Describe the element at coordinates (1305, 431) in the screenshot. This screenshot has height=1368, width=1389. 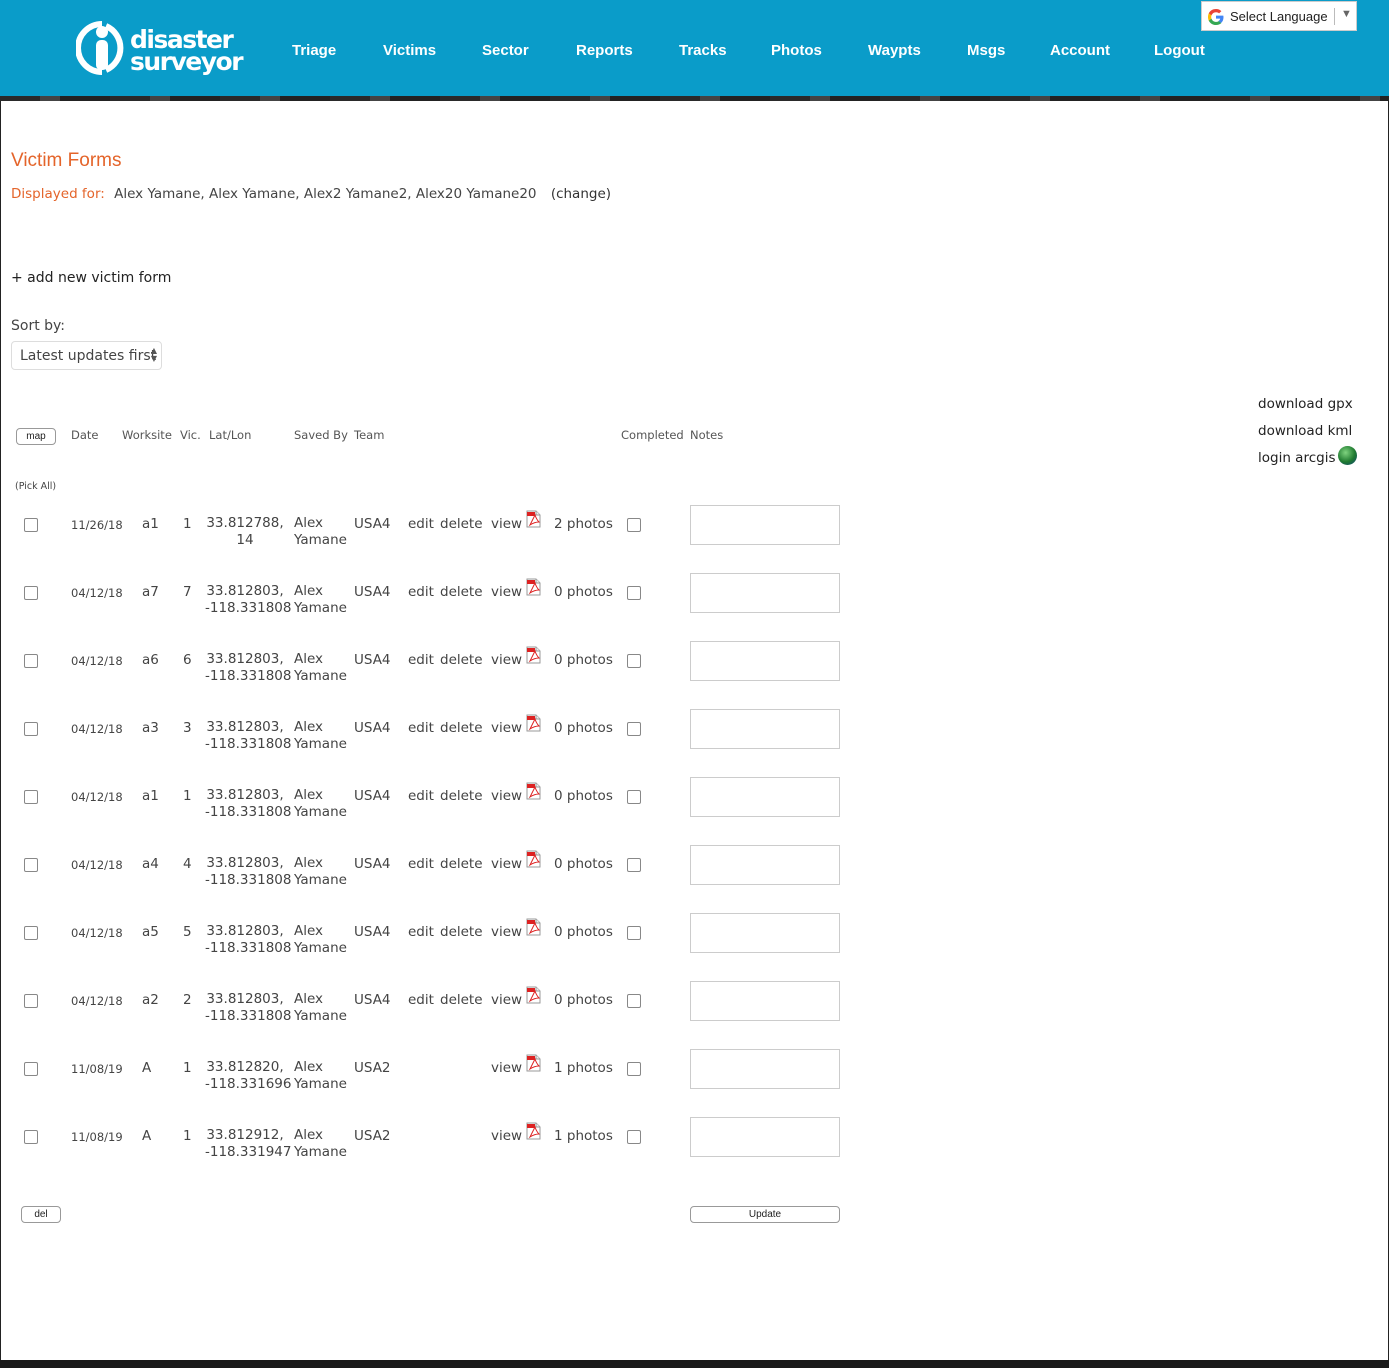
I see `download-kml-link: download kml` at that location.